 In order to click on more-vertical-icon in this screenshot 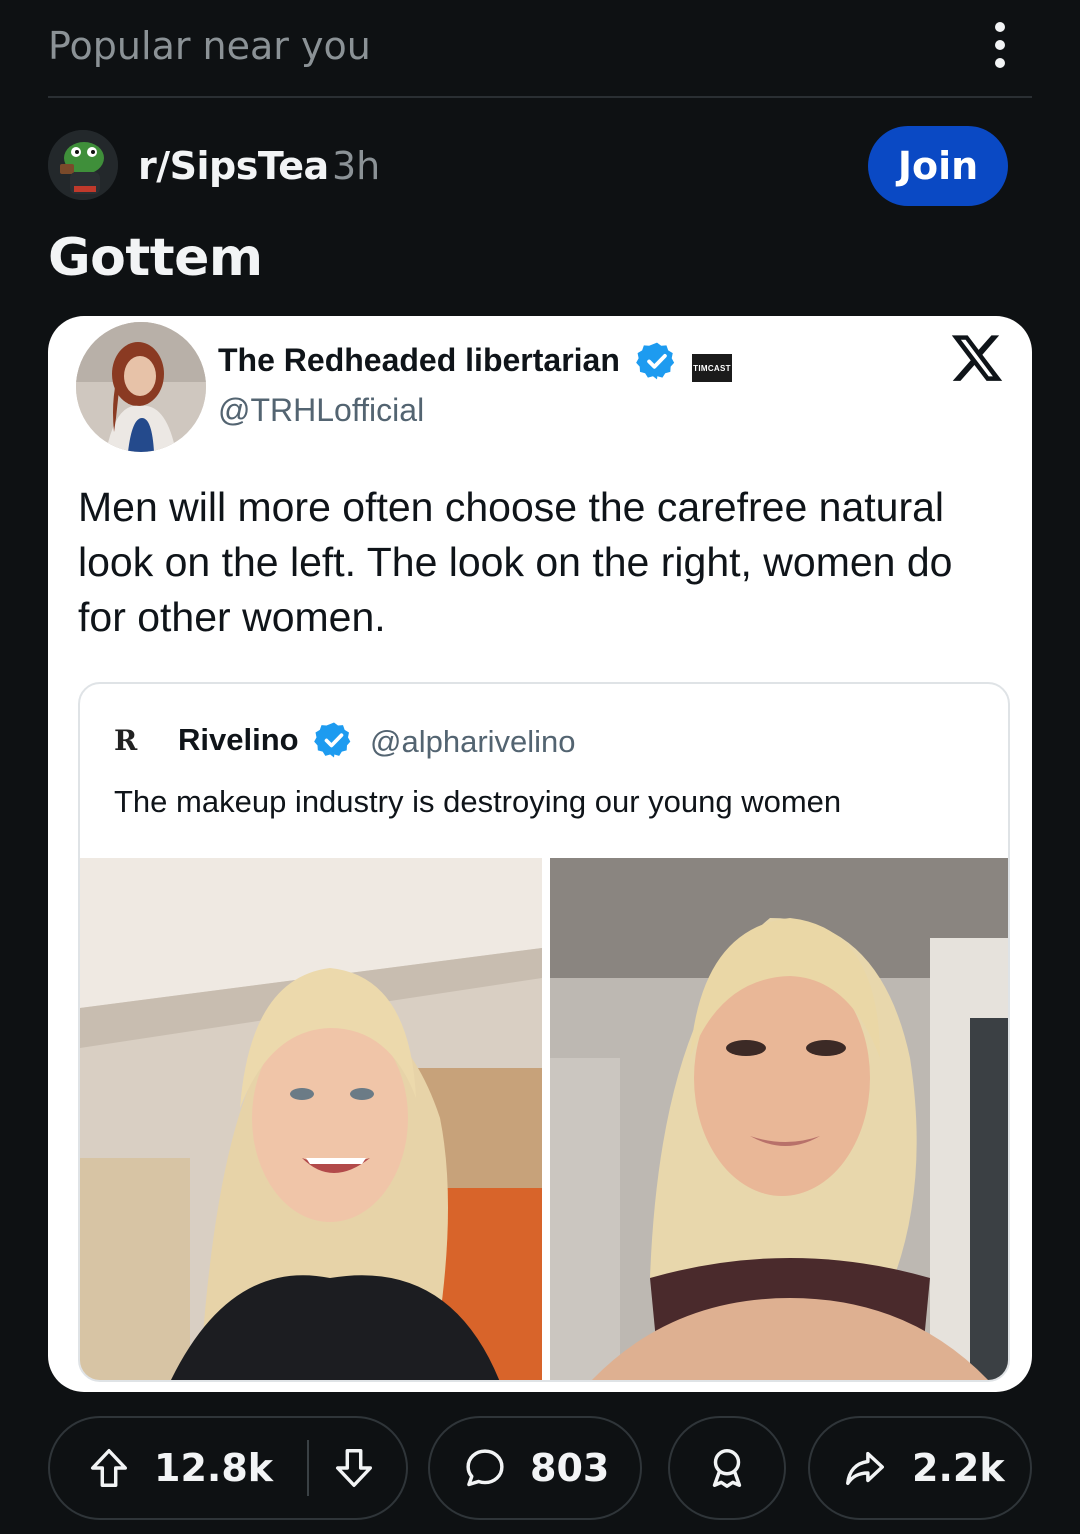, I will do `click(1000, 27)`.